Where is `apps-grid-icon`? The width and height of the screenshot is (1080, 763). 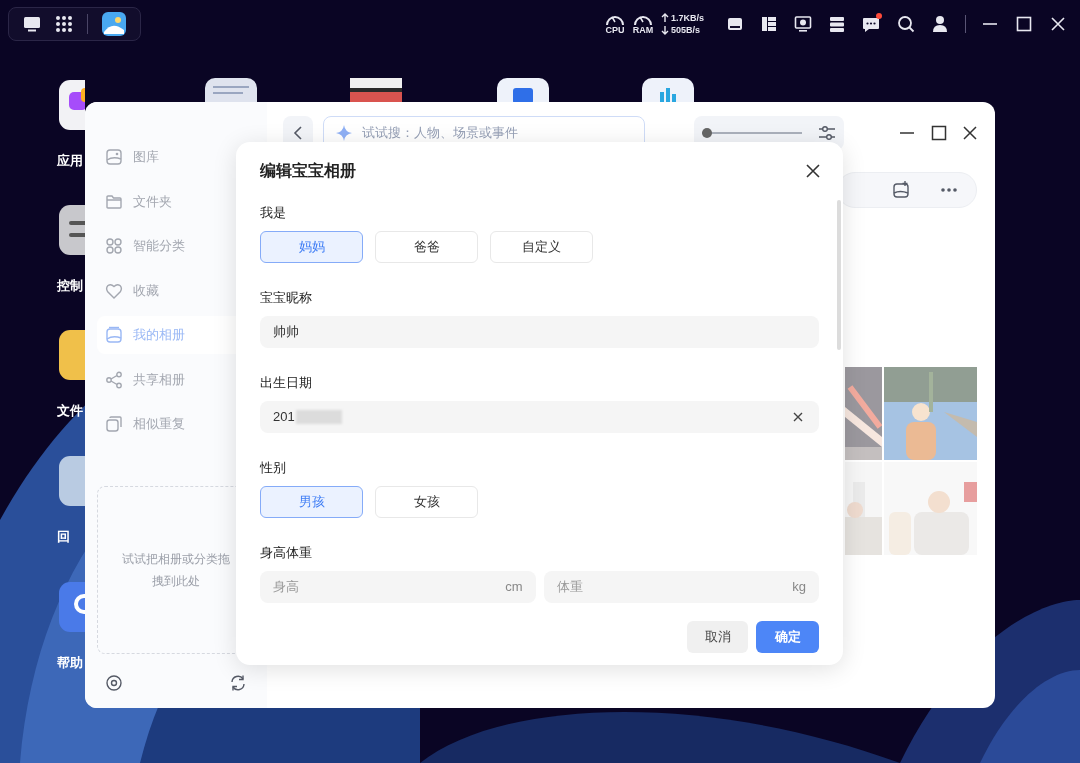
apps-grid-icon is located at coordinates (64, 24).